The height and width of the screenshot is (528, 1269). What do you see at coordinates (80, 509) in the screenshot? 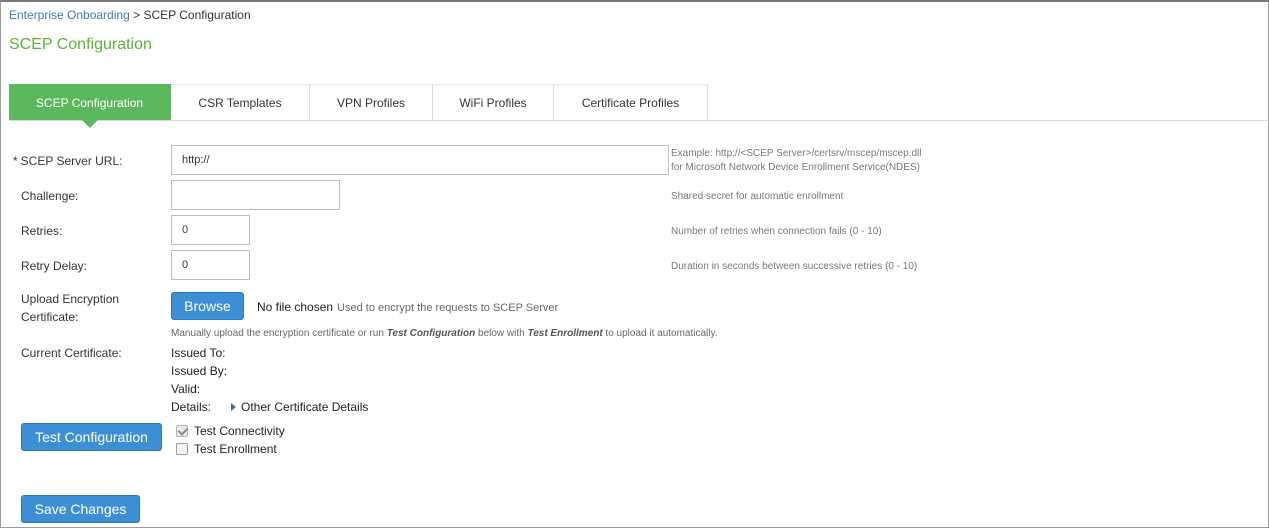
I see `save-changes-button: Save Changes` at bounding box center [80, 509].